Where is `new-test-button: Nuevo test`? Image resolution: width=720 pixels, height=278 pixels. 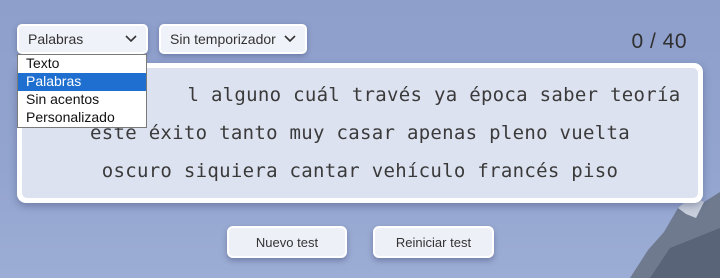 new-test-button: Nuevo test is located at coordinates (287, 242).